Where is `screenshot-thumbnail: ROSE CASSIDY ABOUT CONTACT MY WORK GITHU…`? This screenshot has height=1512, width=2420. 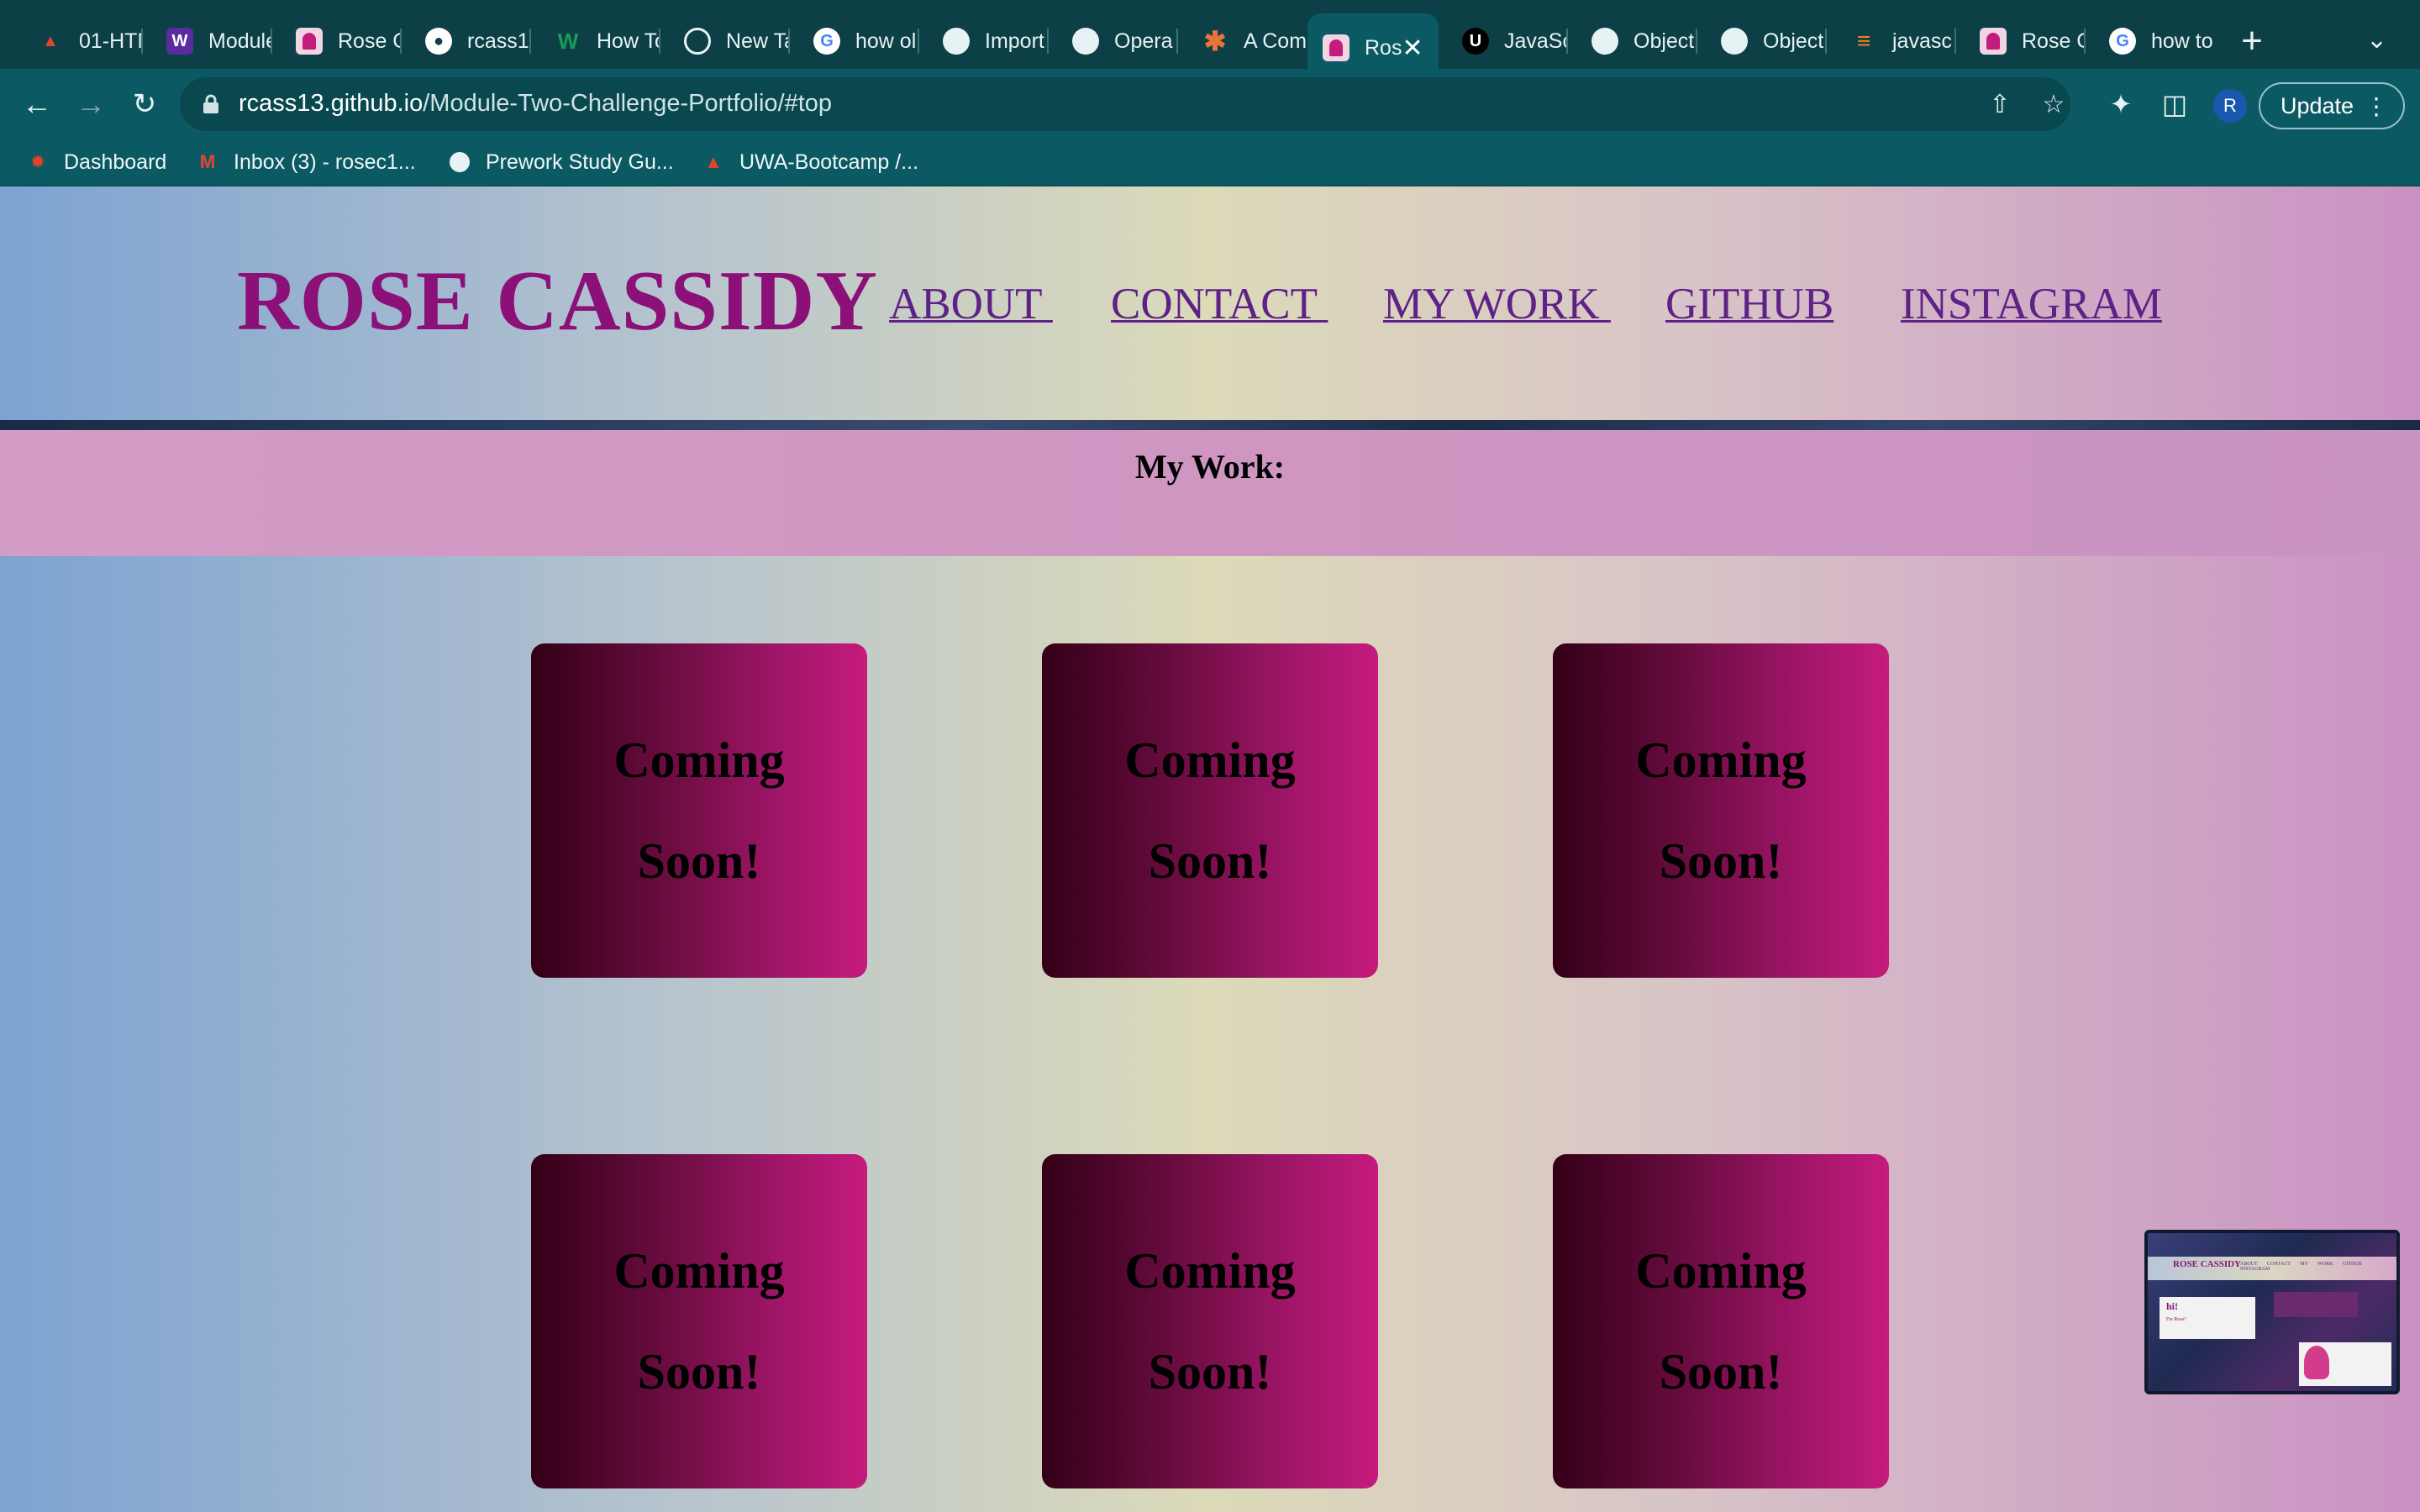 screenshot-thumbnail: ROSE CASSIDY ABOUT CONTACT MY WORK GITHU… is located at coordinates (2272, 1312).